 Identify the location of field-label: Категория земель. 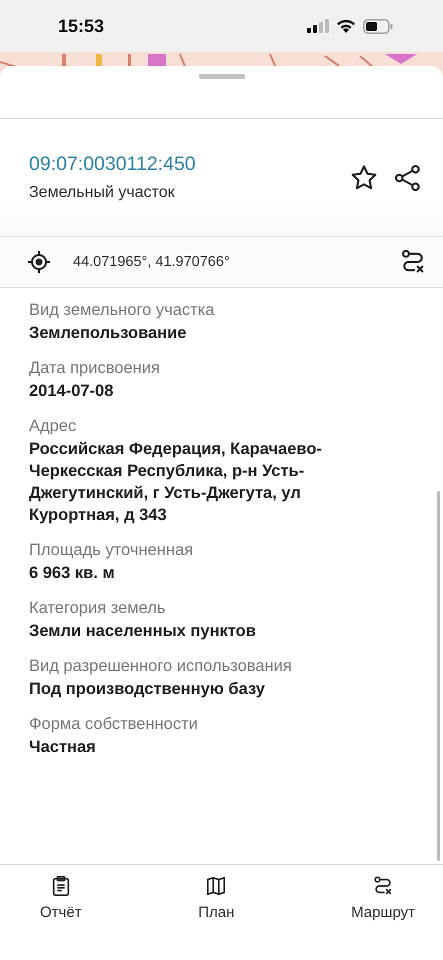
(97, 608).